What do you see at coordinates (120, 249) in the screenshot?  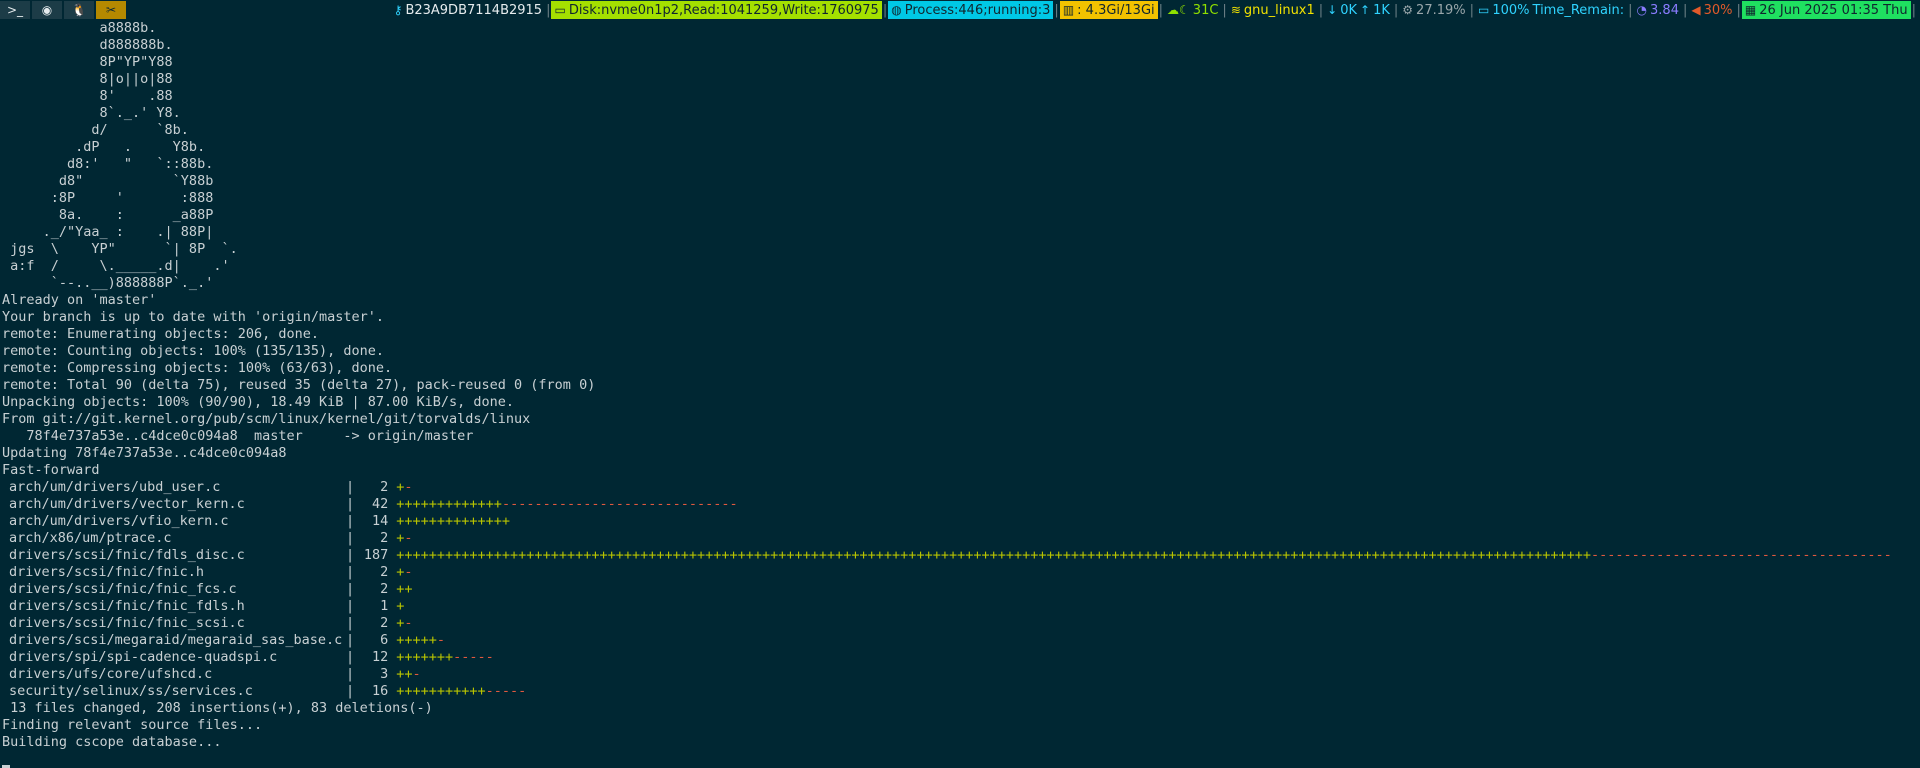 I see `ascii-art-line: jgs \ YP" `| 8P `.` at bounding box center [120, 249].